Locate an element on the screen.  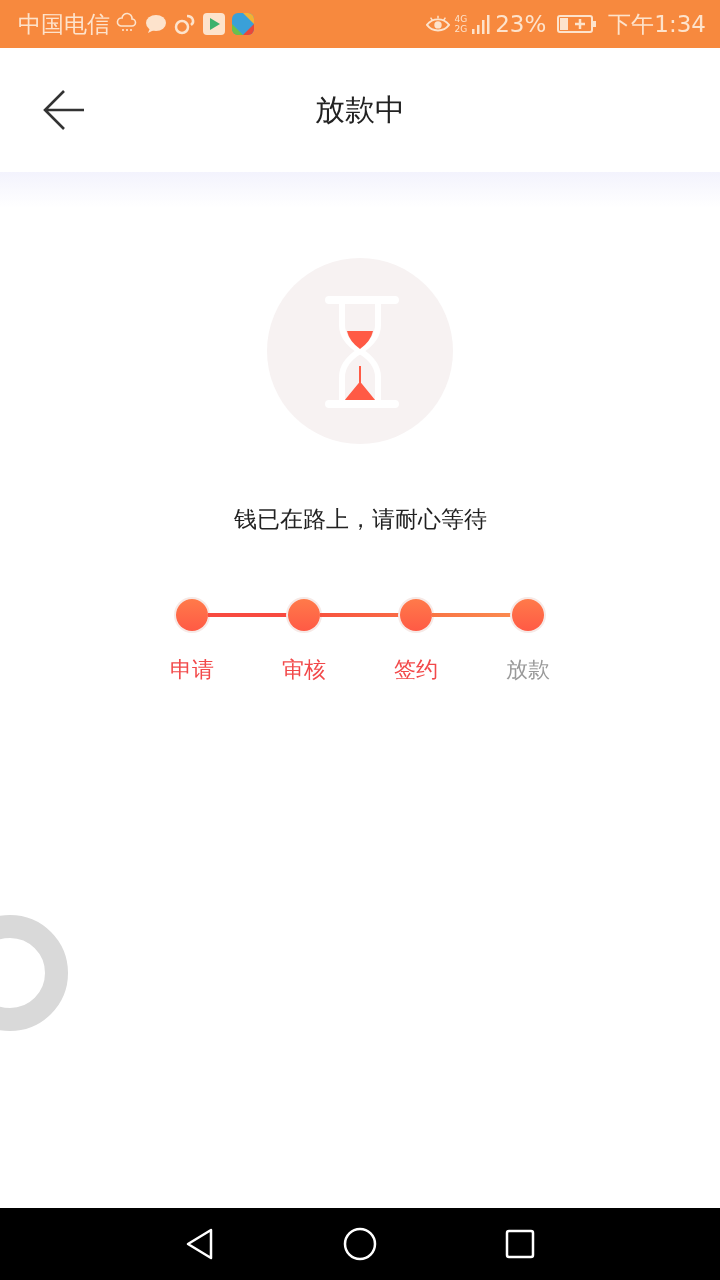
back-button is located at coordinates (64, 110).